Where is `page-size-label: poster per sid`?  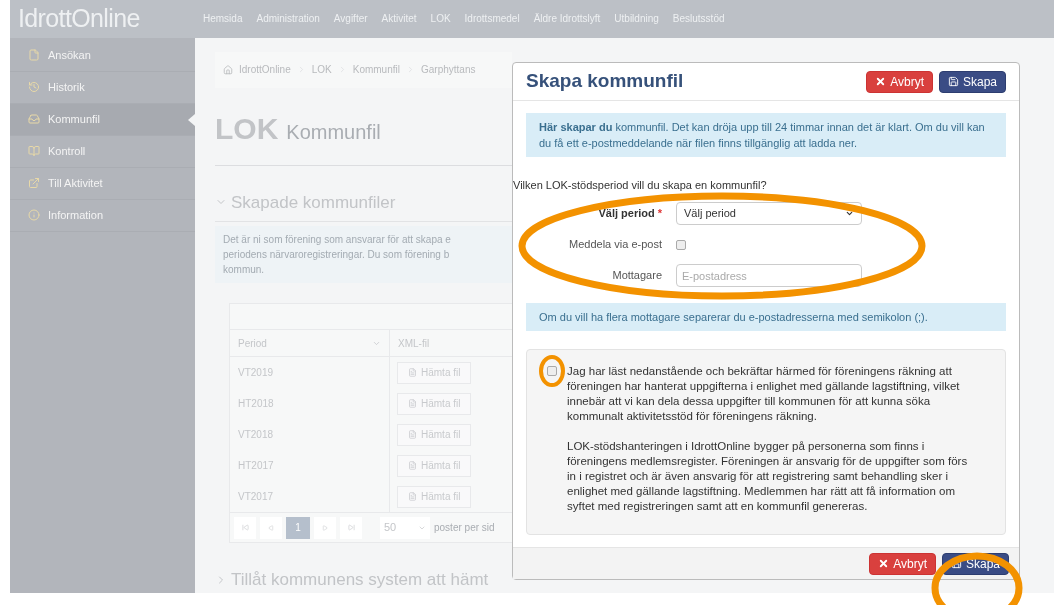
page-size-label: poster per sid is located at coordinates (464, 528).